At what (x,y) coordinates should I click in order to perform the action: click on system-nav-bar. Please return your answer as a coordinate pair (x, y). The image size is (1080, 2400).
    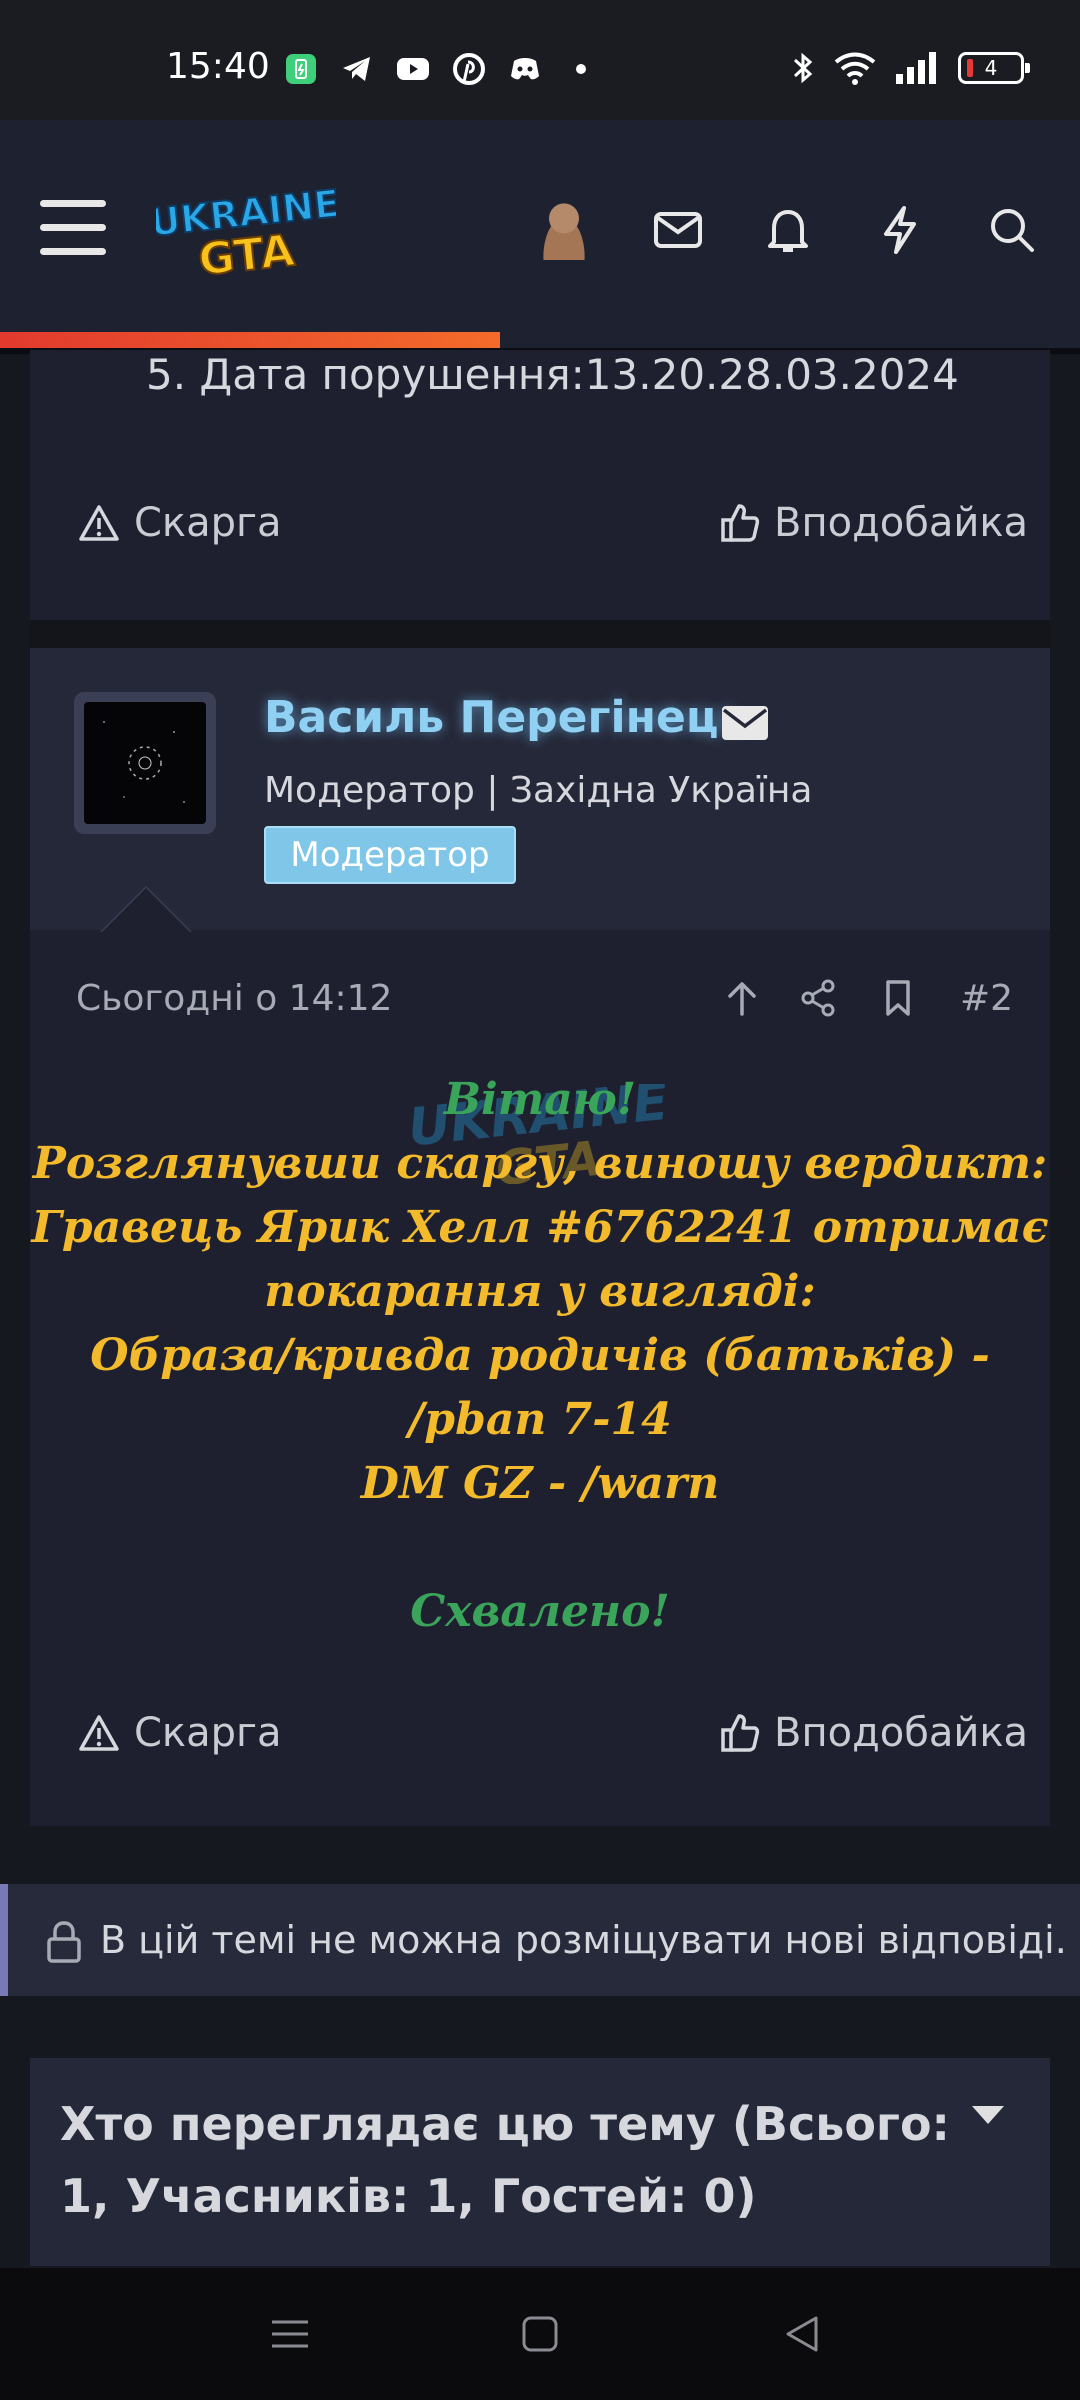
    Looking at the image, I should click on (540, 2334).